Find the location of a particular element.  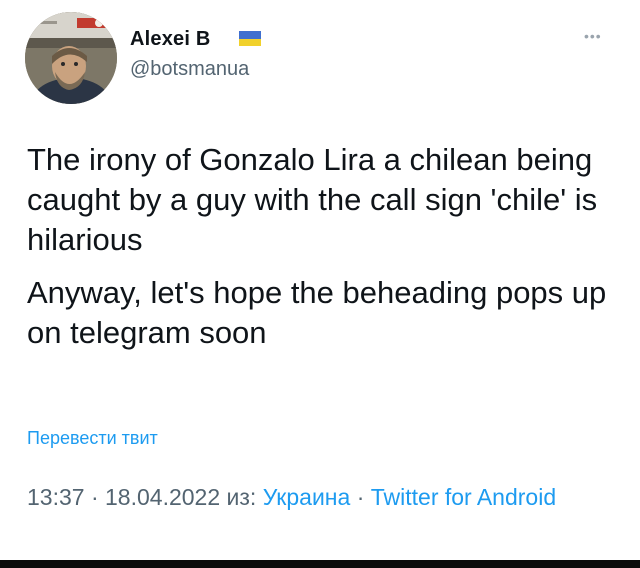

author-name: Alexei B is located at coordinates (170, 39).